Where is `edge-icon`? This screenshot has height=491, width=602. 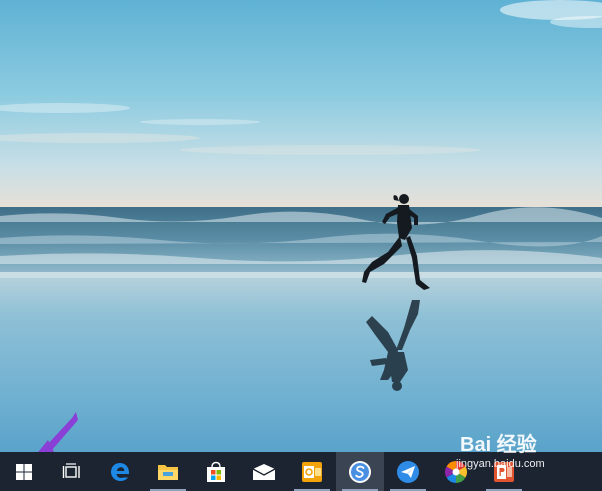 edge-icon is located at coordinates (120, 471).